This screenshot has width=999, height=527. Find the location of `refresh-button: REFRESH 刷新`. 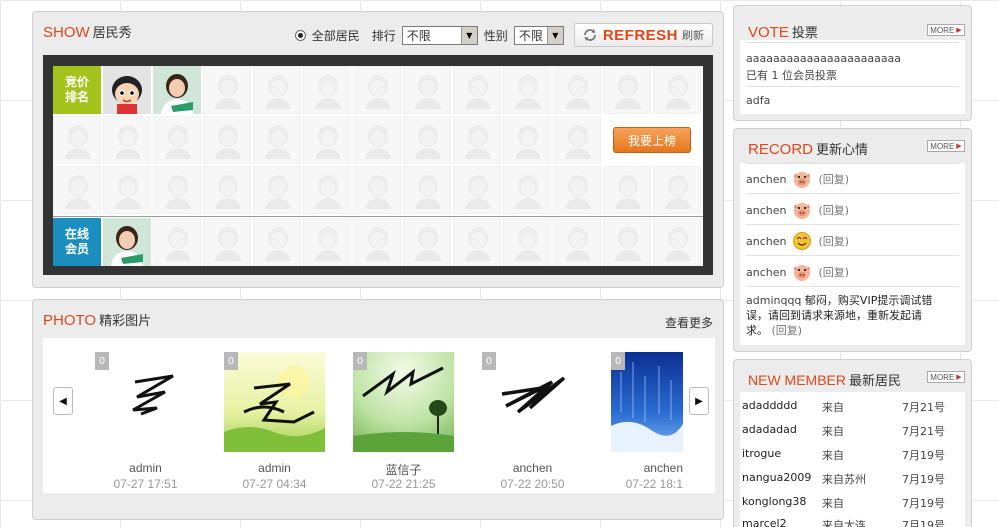

refresh-button: REFRESH 刷新 is located at coordinates (643, 35).